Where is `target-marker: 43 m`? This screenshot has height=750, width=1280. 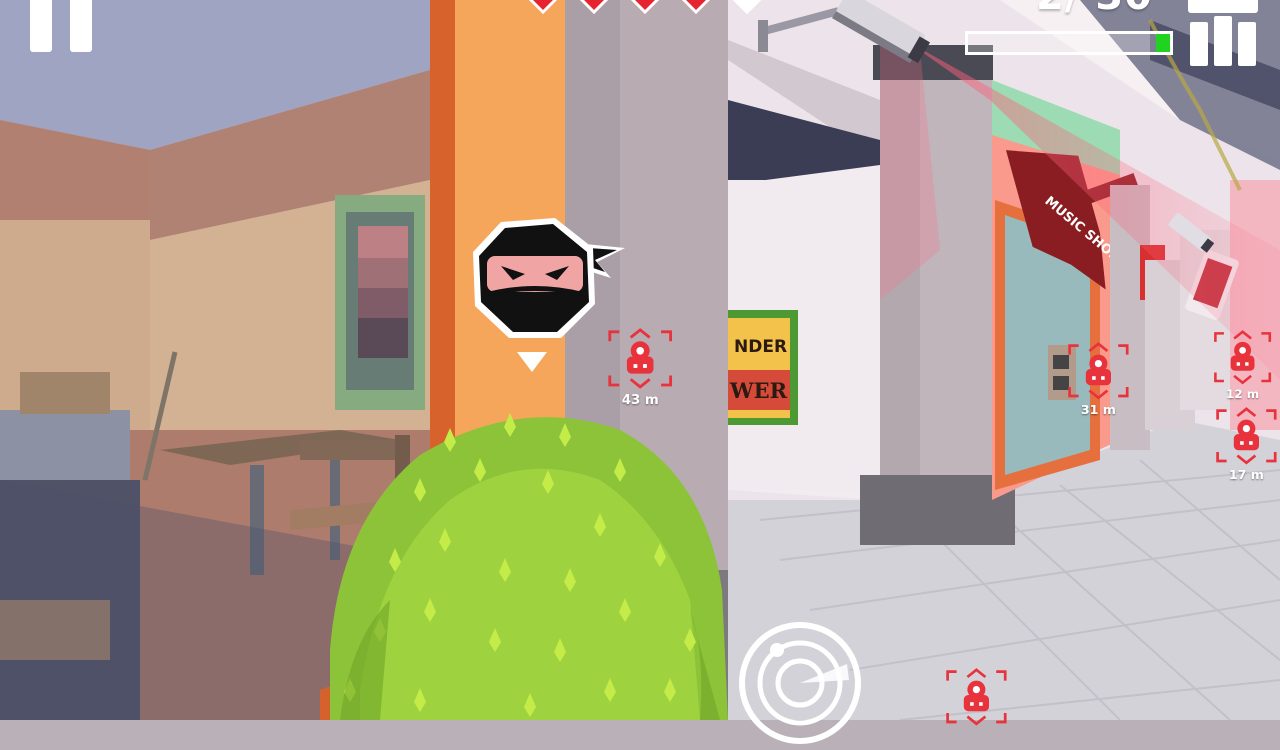
target-marker: 43 m is located at coordinates (640, 368).